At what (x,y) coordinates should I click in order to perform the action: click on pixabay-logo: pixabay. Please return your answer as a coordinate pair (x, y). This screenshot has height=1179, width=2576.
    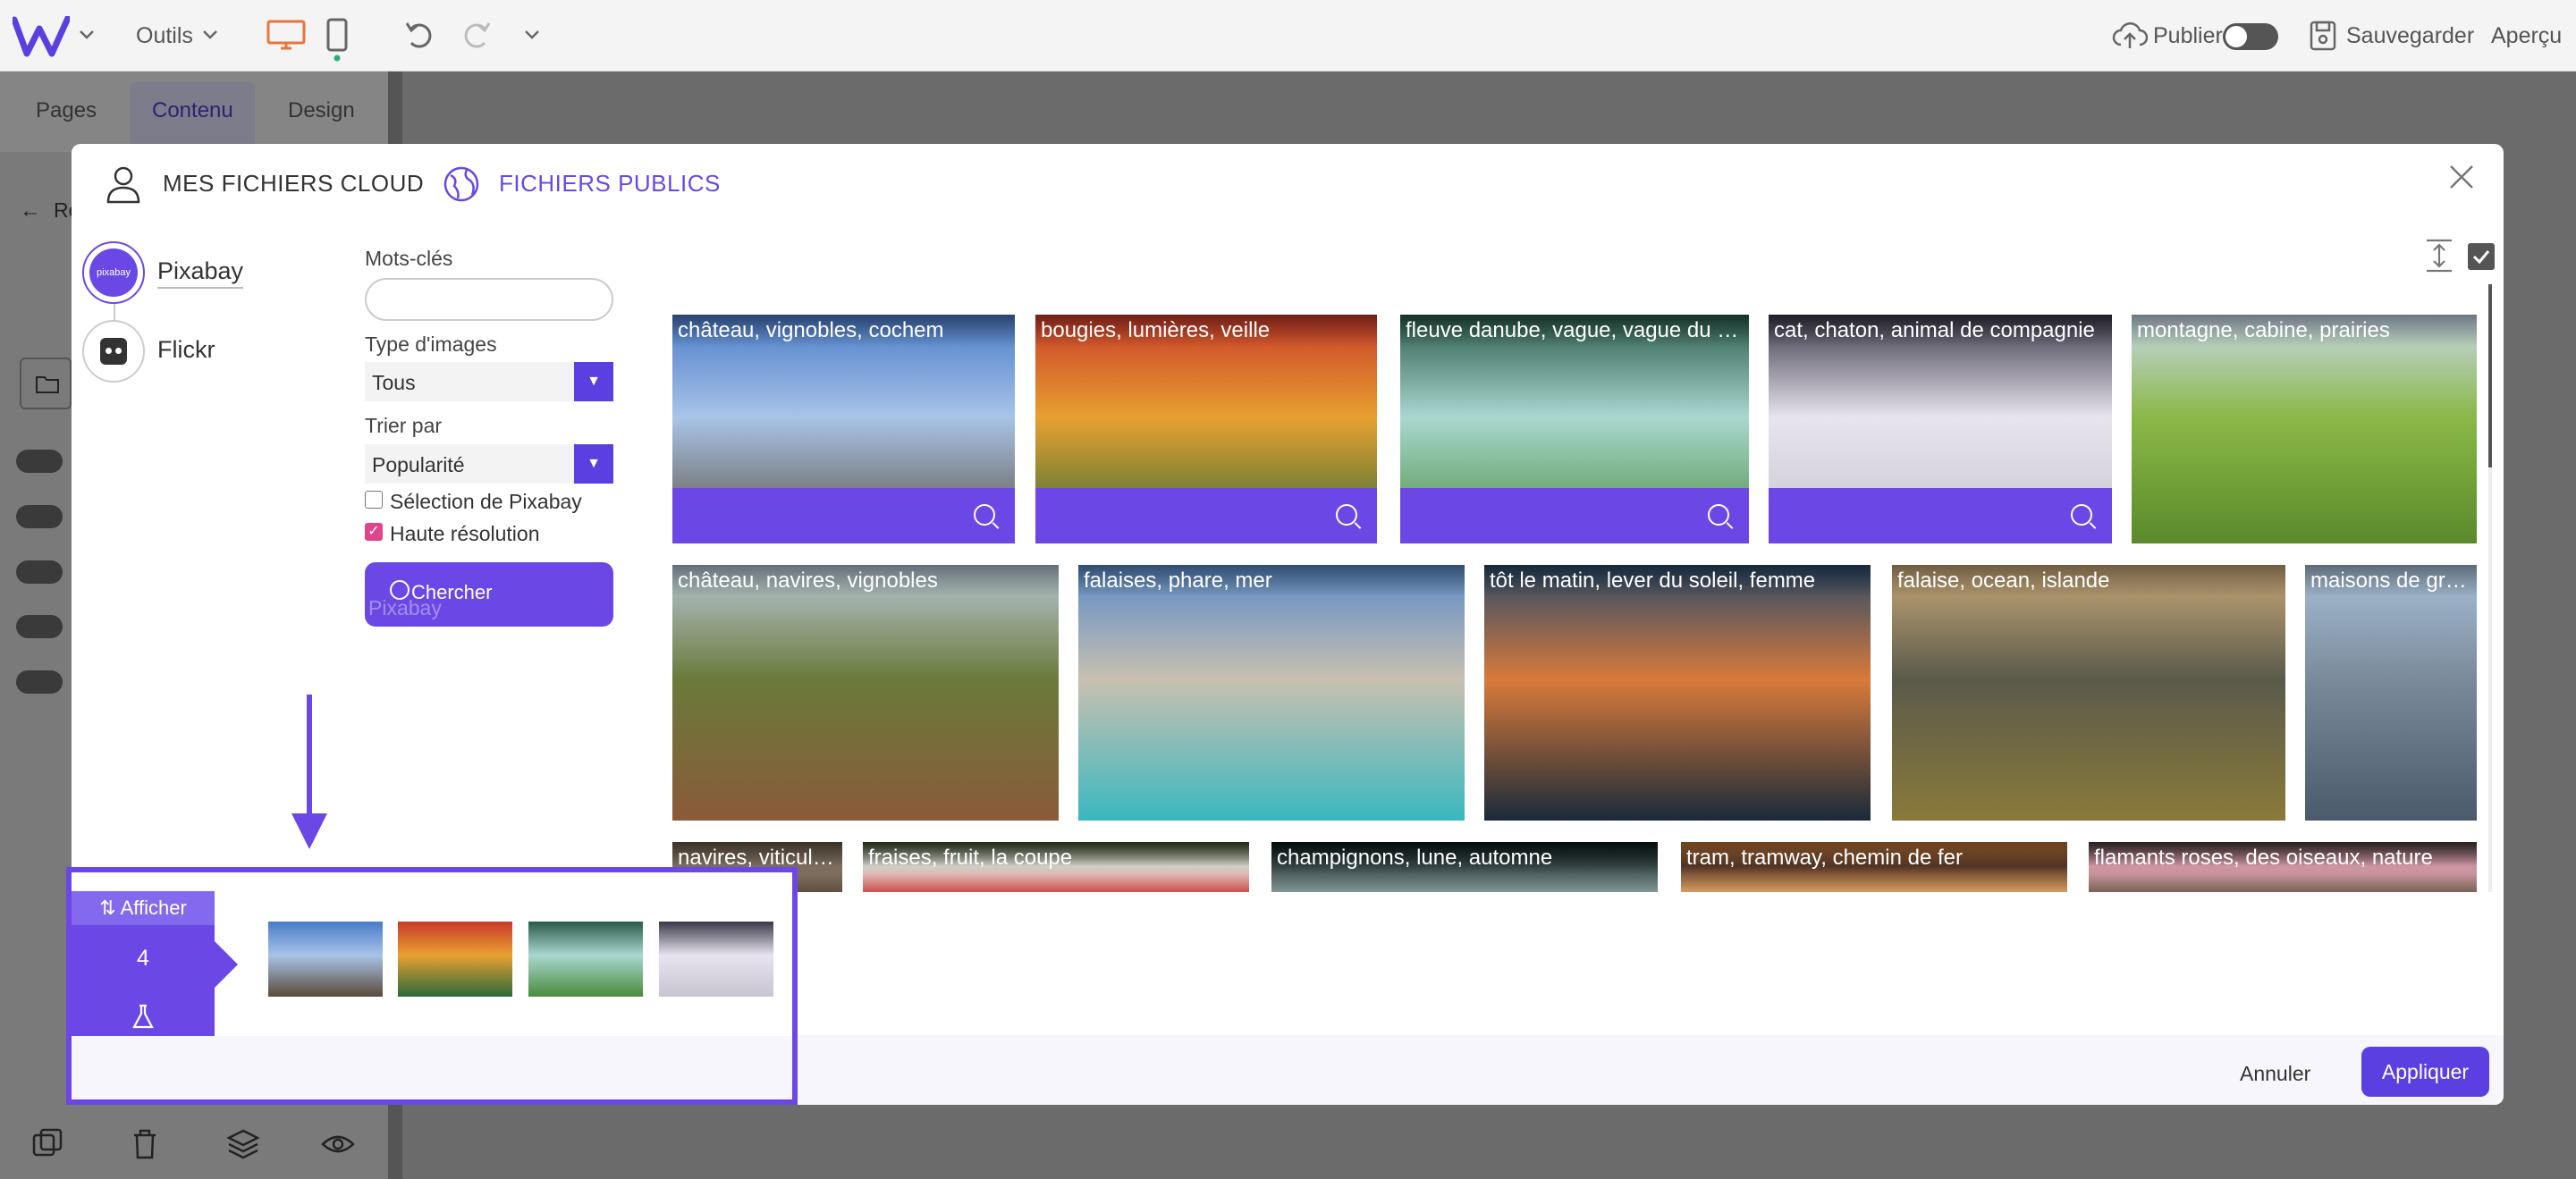
    Looking at the image, I should click on (113, 272).